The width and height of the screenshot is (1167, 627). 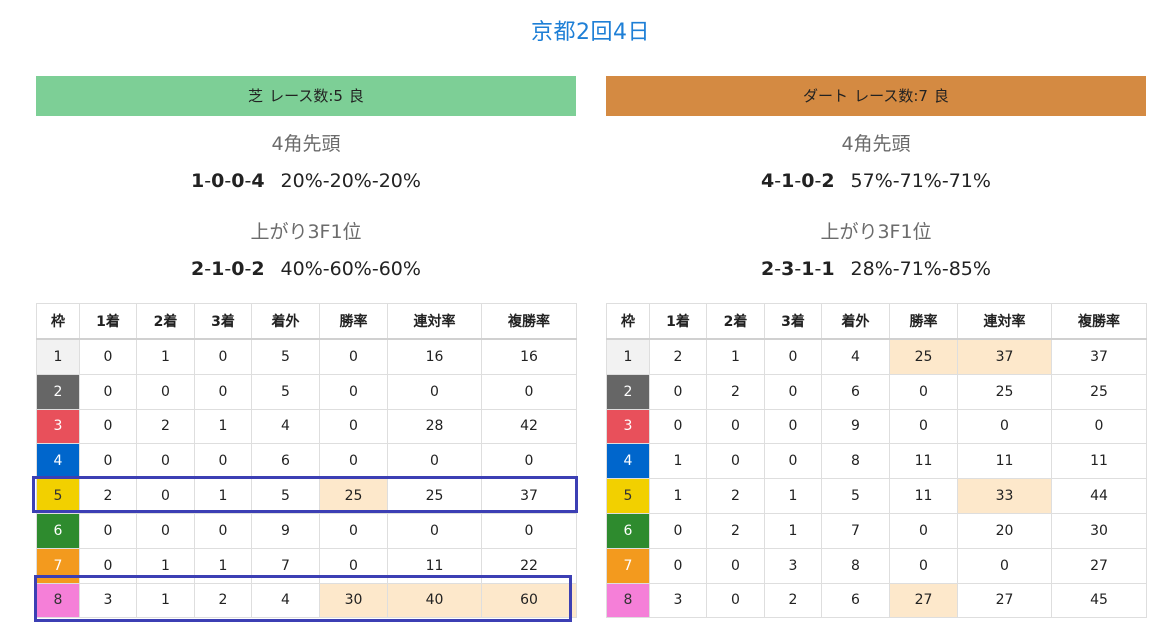 I want to click on table-cell: 7, so click(x=855, y=530).